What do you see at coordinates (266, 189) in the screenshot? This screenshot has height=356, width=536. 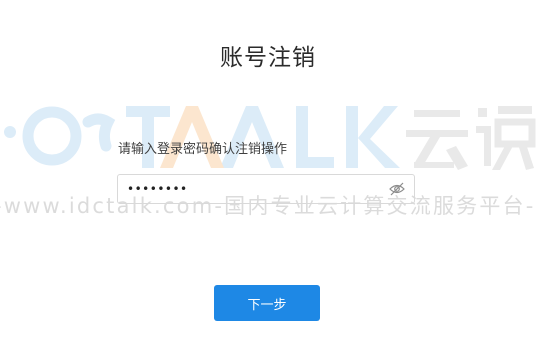 I see `password-input: ••••••••` at bounding box center [266, 189].